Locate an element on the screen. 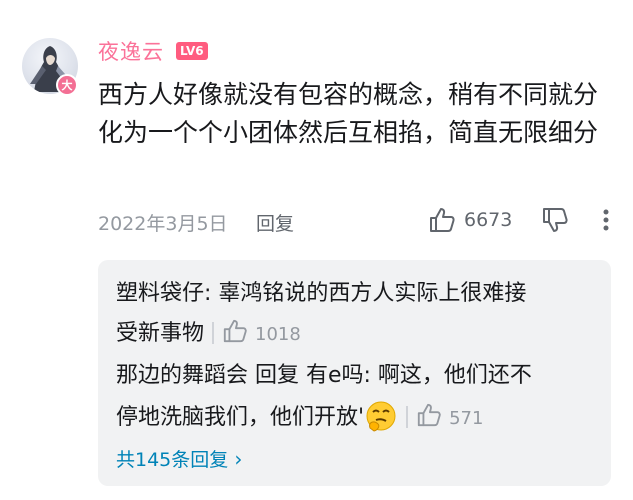 The height and width of the screenshot is (500, 633). comment-date: 2022年3月5日 is located at coordinates (163, 224).